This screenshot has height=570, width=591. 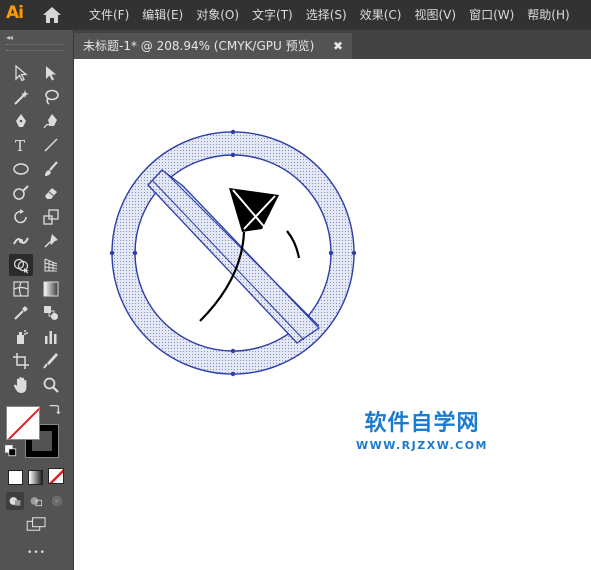 I want to click on svg-text: T, so click(x=20, y=145).